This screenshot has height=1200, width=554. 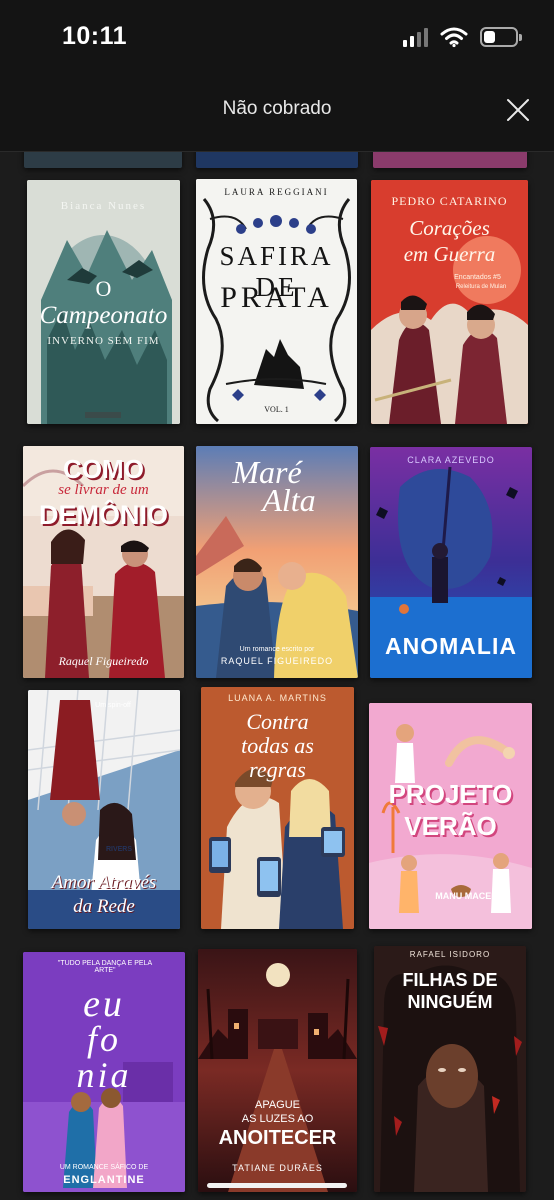 I want to click on book-author: Pedro Catarino, so click(x=449, y=201).